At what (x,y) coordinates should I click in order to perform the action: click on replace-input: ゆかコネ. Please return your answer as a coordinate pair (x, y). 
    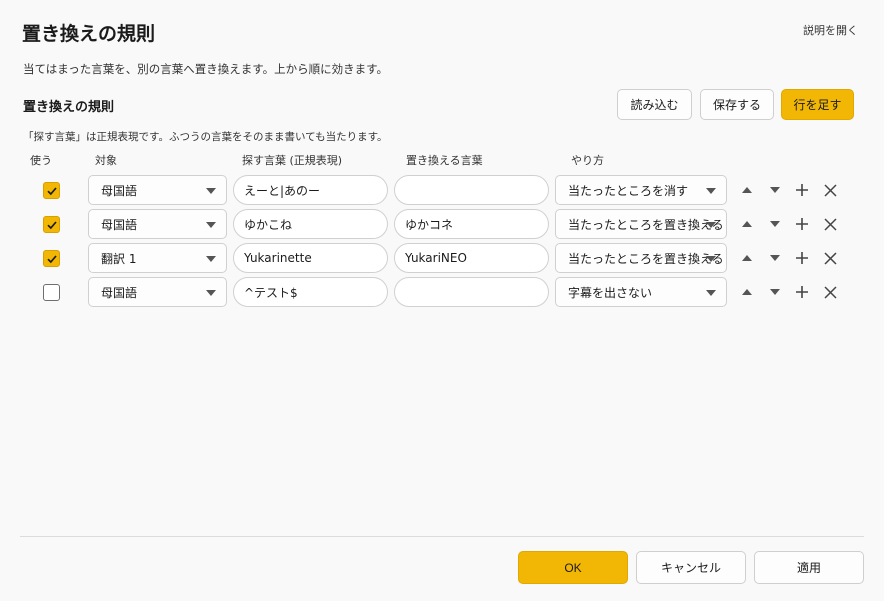
    Looking at the image, I should click on (471, 224).